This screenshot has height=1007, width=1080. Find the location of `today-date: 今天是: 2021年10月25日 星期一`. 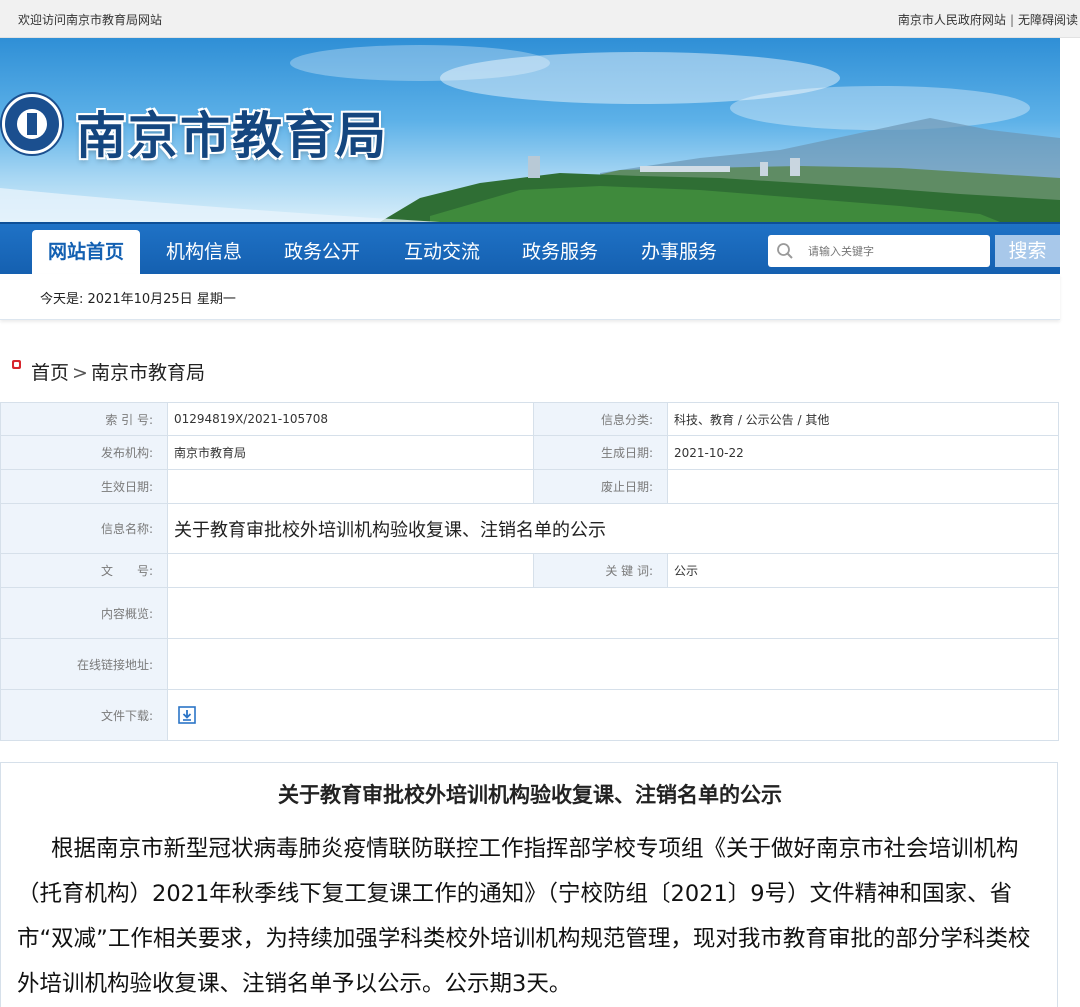

today-date: 今天是: 2021年10月25日 星期一 is located at coordinates (138, 299).